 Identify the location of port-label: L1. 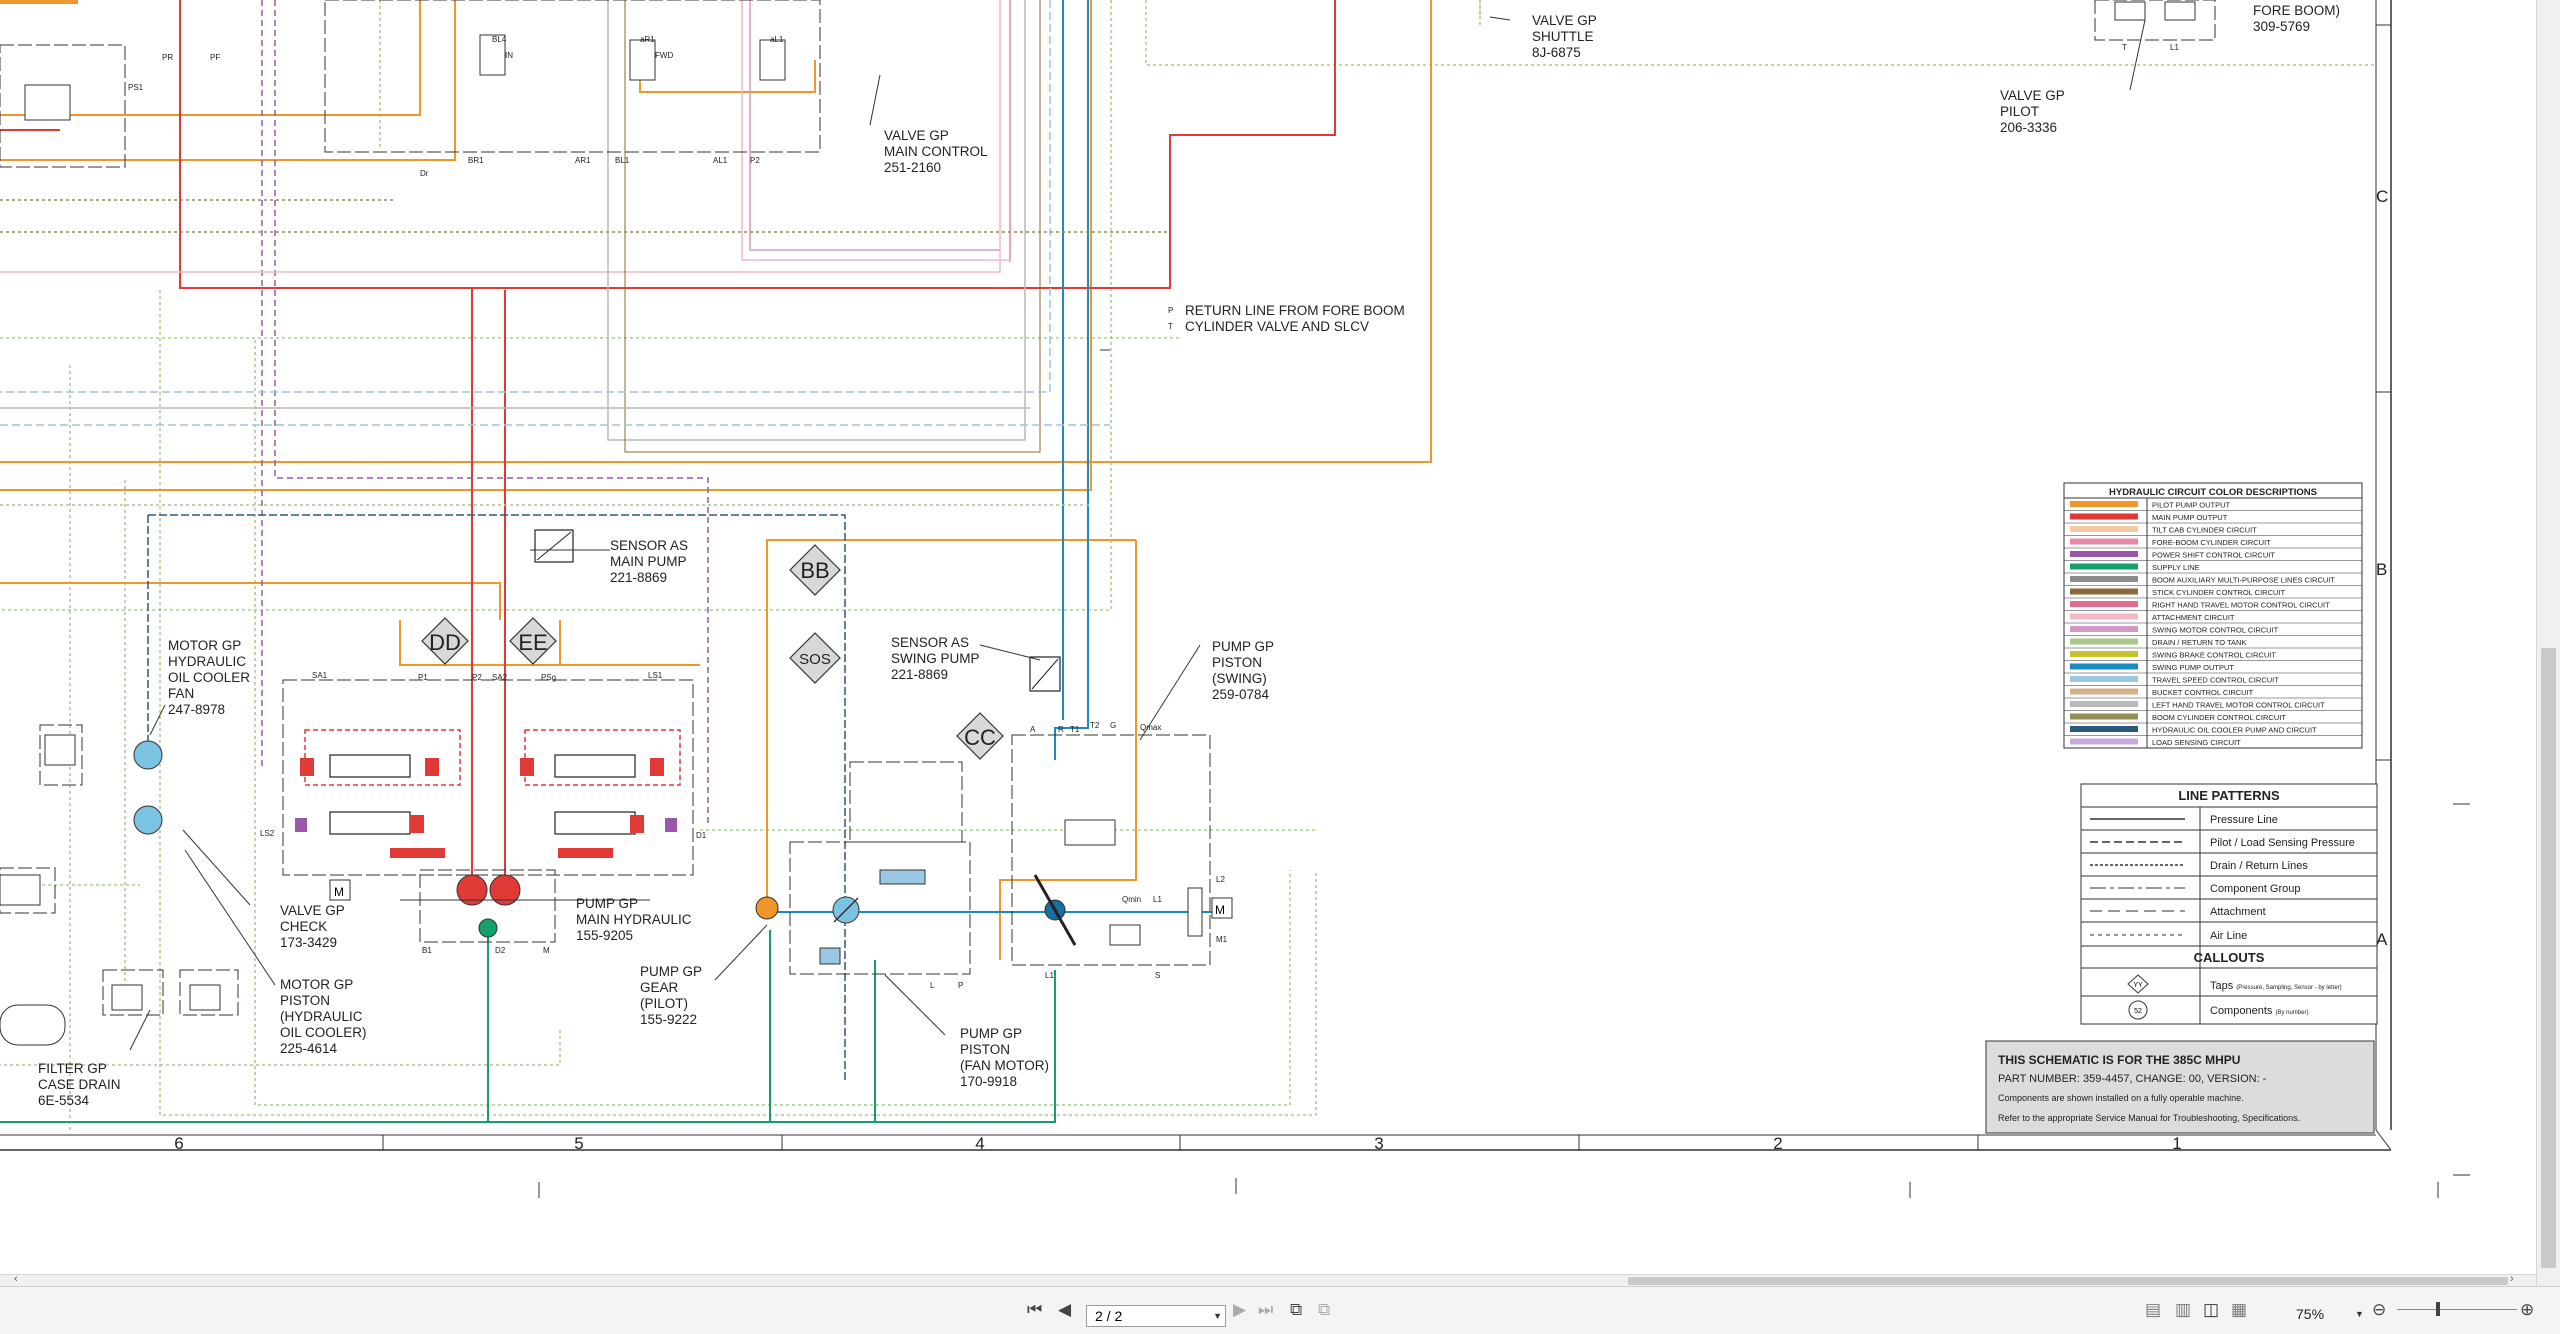
(1049, 975).